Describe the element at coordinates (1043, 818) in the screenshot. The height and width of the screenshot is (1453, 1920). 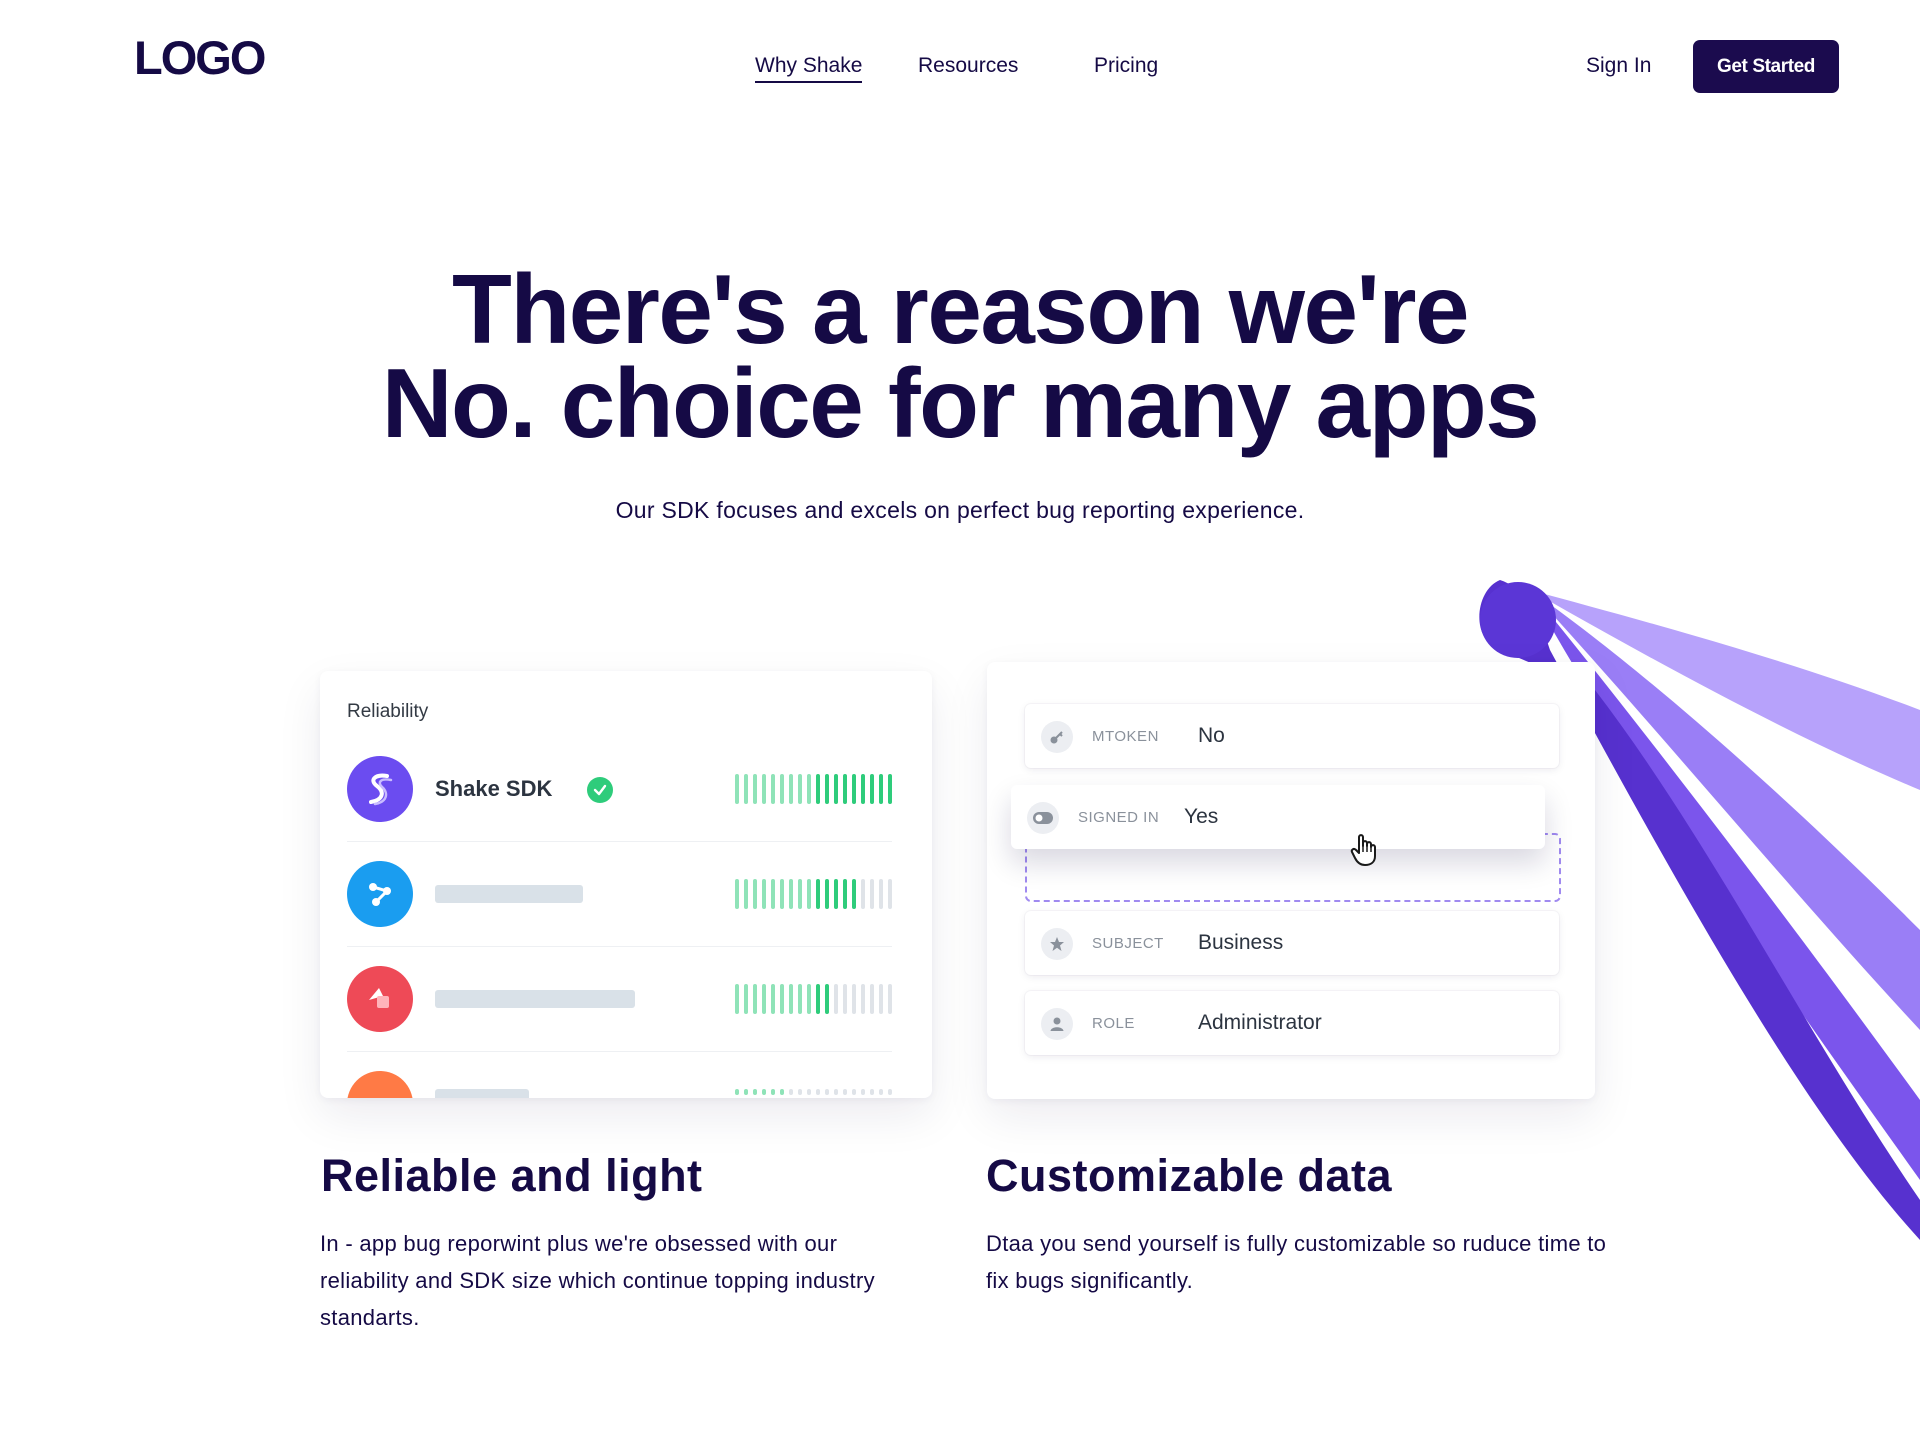
I see `toggle-icon` at that location.